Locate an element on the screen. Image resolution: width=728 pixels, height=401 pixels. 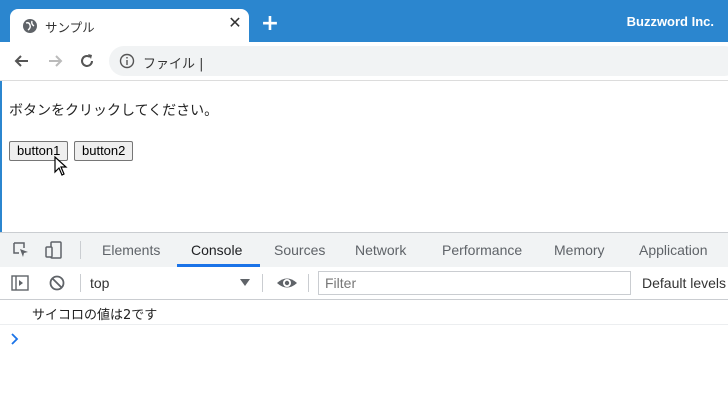
globe-icon is located at coordinates (30, 26).